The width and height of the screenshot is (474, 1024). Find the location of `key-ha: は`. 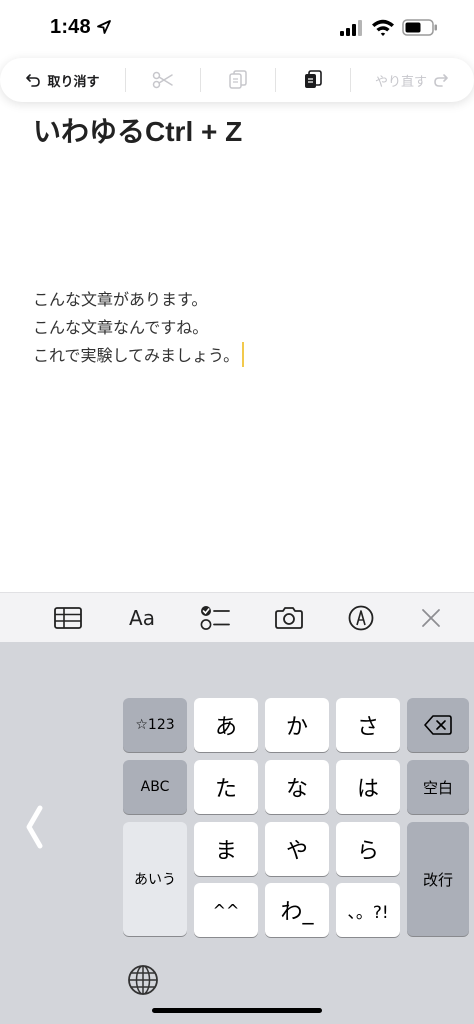

key-ha: は is located at coordinates (368, 787).